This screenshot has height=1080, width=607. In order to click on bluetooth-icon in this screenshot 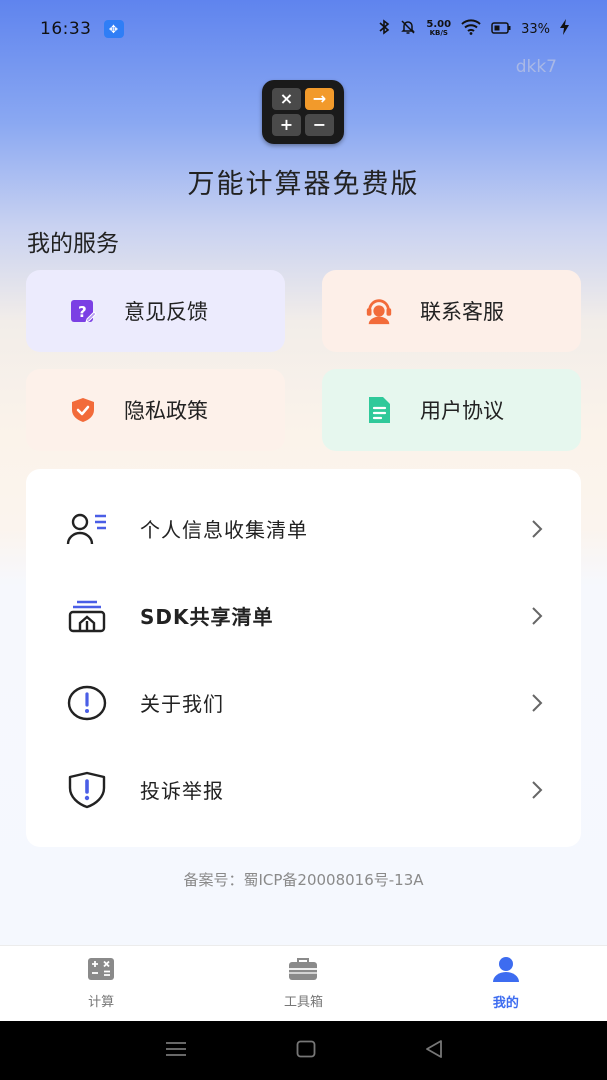, I will do `click(384, 29)`.